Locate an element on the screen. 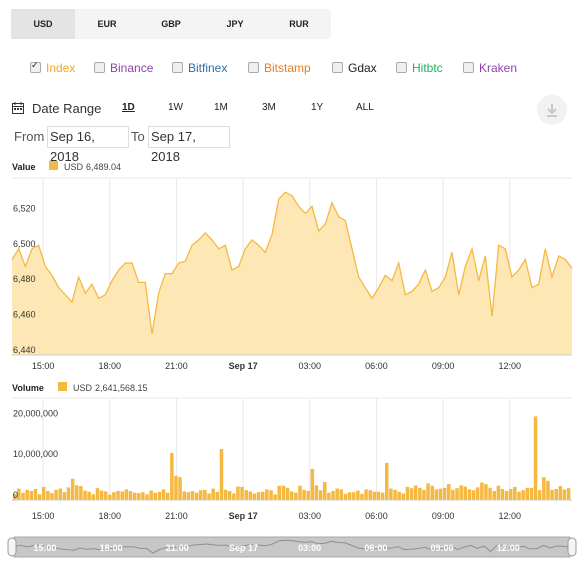 The image size is (584, 567). exchange-hitbtc-checkbox: Hitbtc is located at coordinates (419, 68).